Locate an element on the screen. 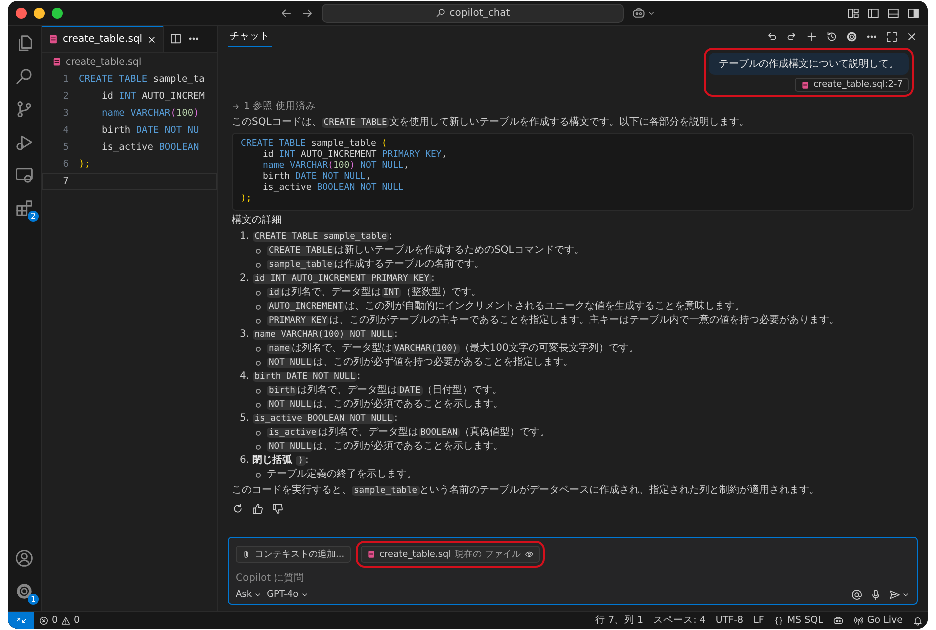 The height and width of the screenshot is (630, 936). line-ending-setting: LF is located at coordinates (759, 620).